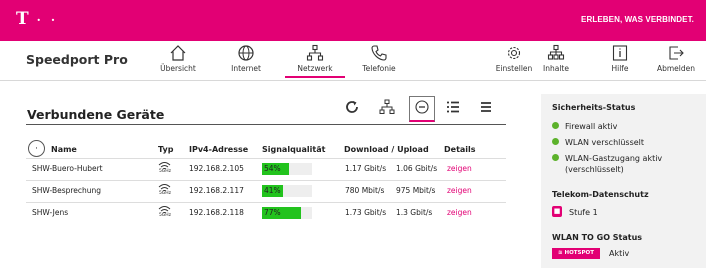 Image resolution: width=706 pixels, height=268 pixels. Describe the element at coordinates (287, 191) in the screenshot. I see `signal-bar: 41%` at that location.